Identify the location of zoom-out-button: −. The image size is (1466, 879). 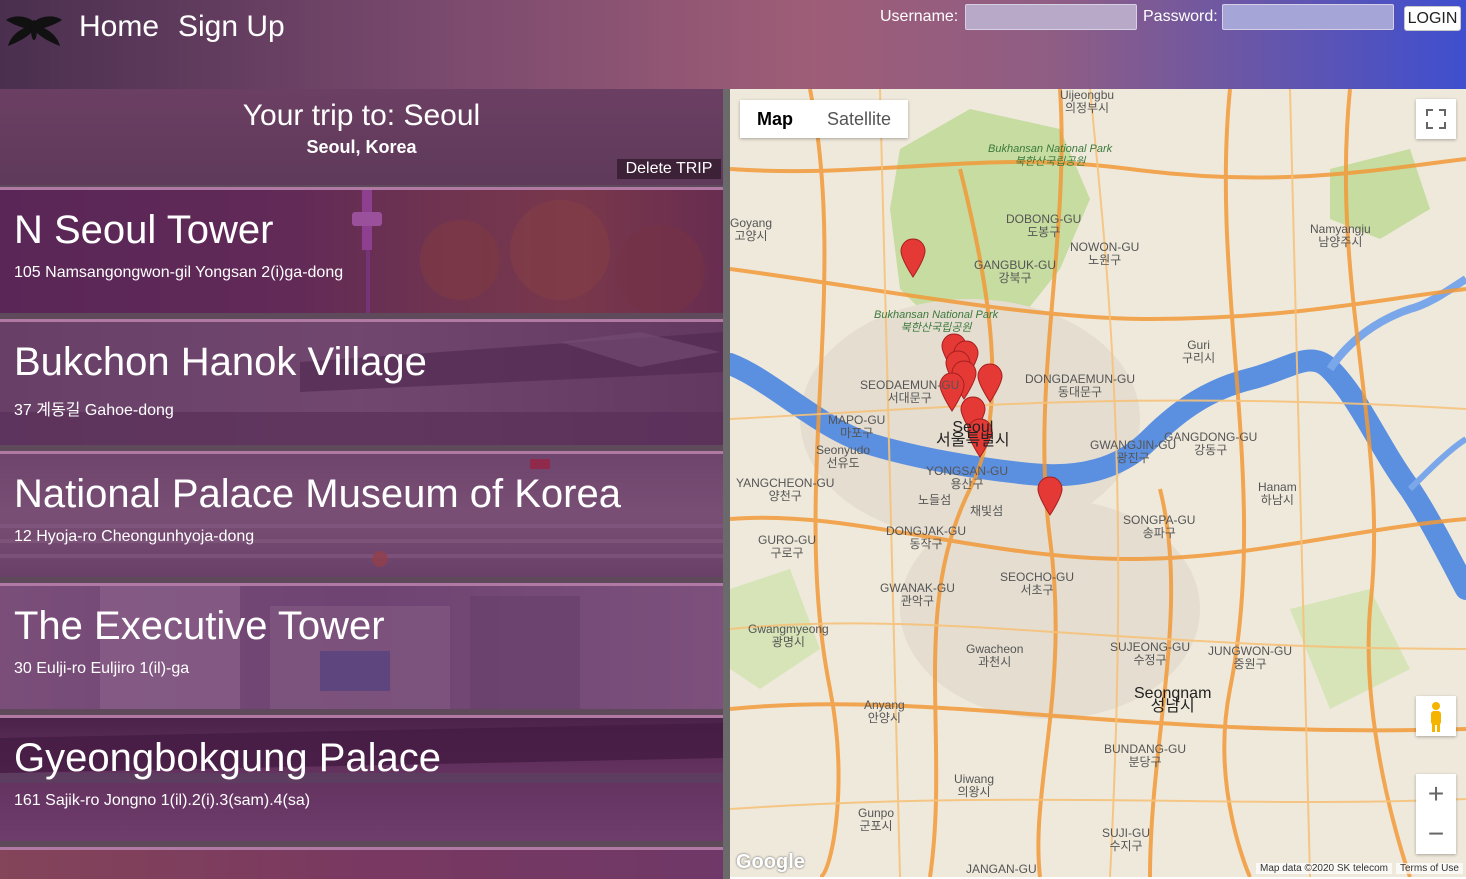
(1436, 834).